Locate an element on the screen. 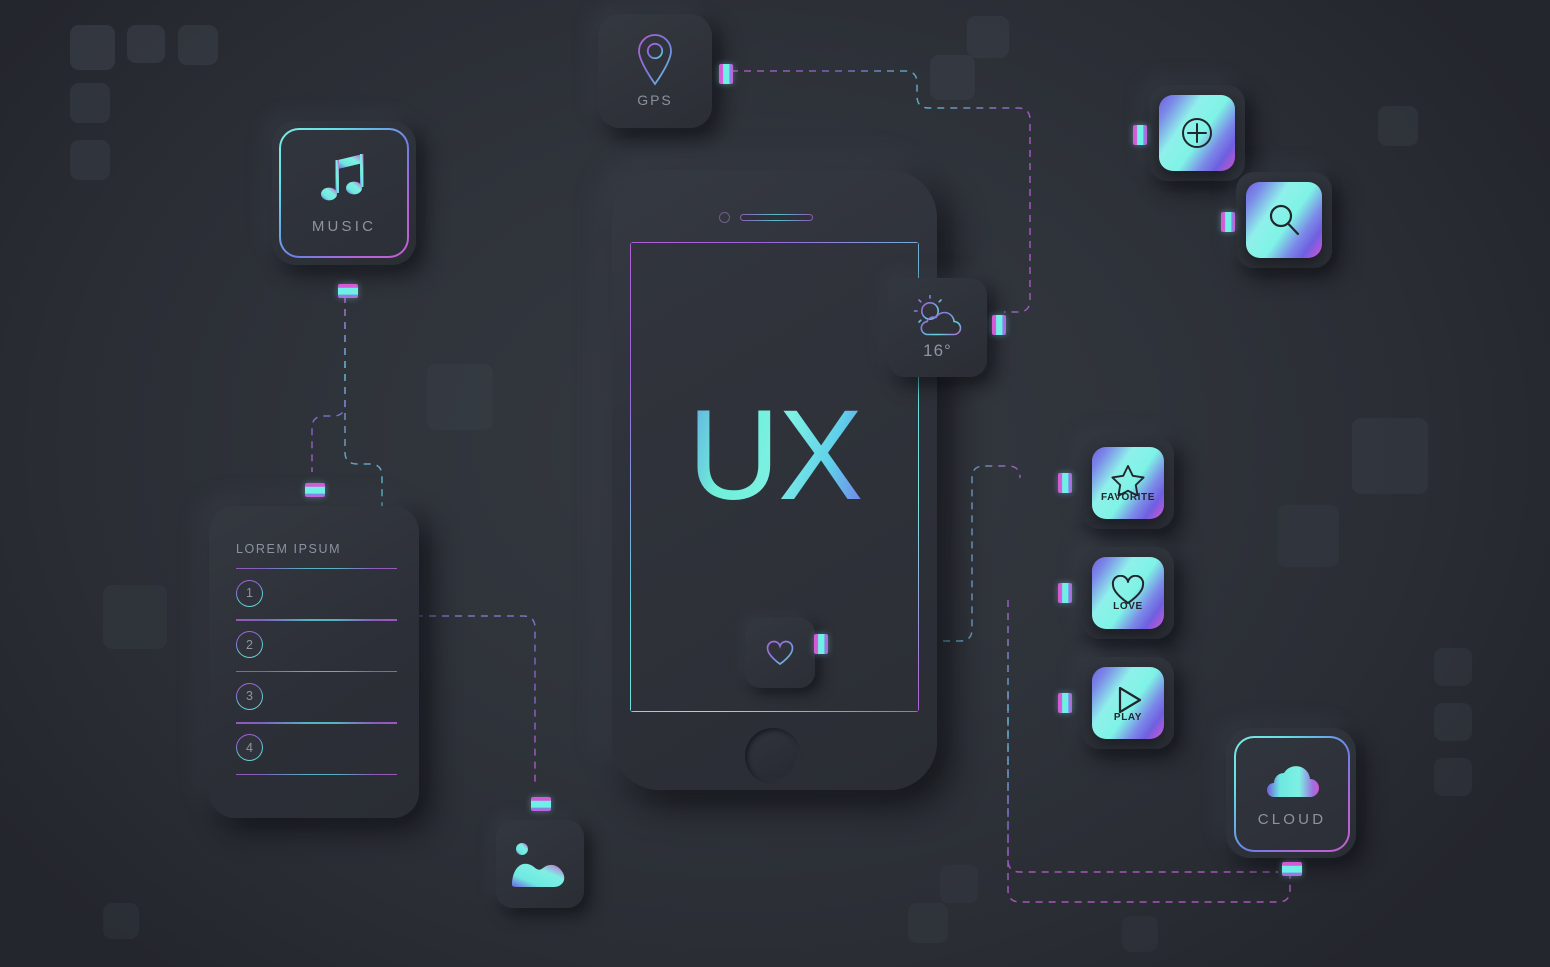 This screenshot has height=967, width=1550. ux-wordmark: UX is located at coordinates (774, 456).